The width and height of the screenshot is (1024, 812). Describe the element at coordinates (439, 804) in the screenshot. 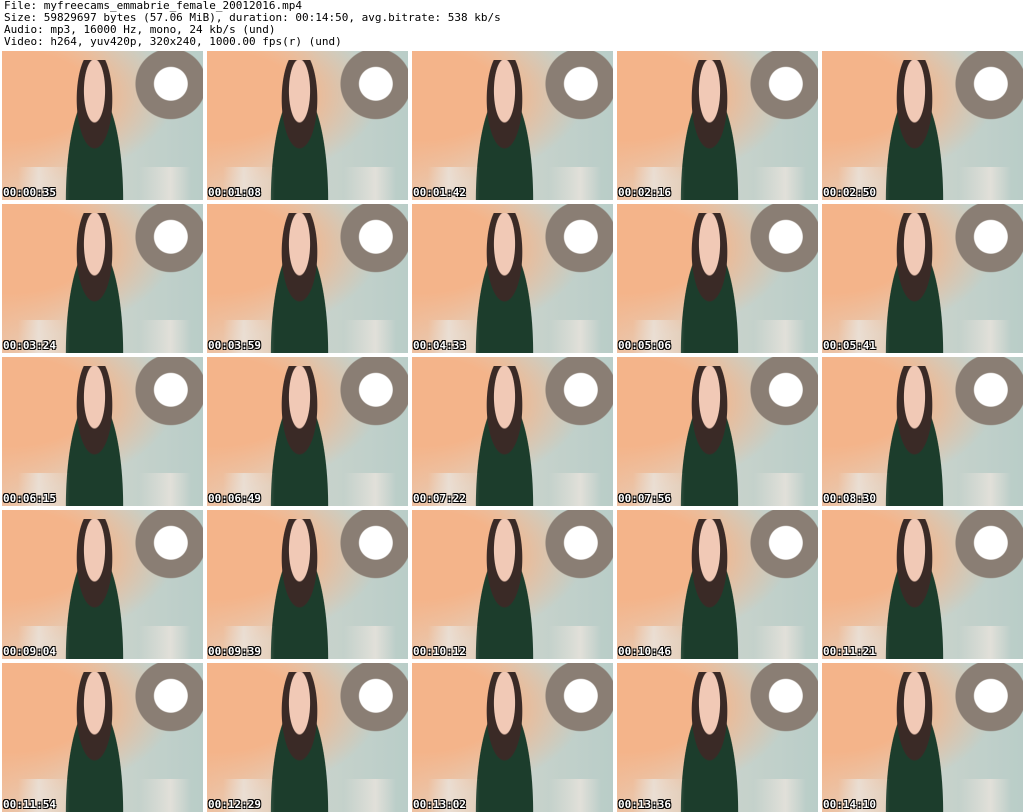

I see `thumbnail-timestamp: 00:13:02` at that location.